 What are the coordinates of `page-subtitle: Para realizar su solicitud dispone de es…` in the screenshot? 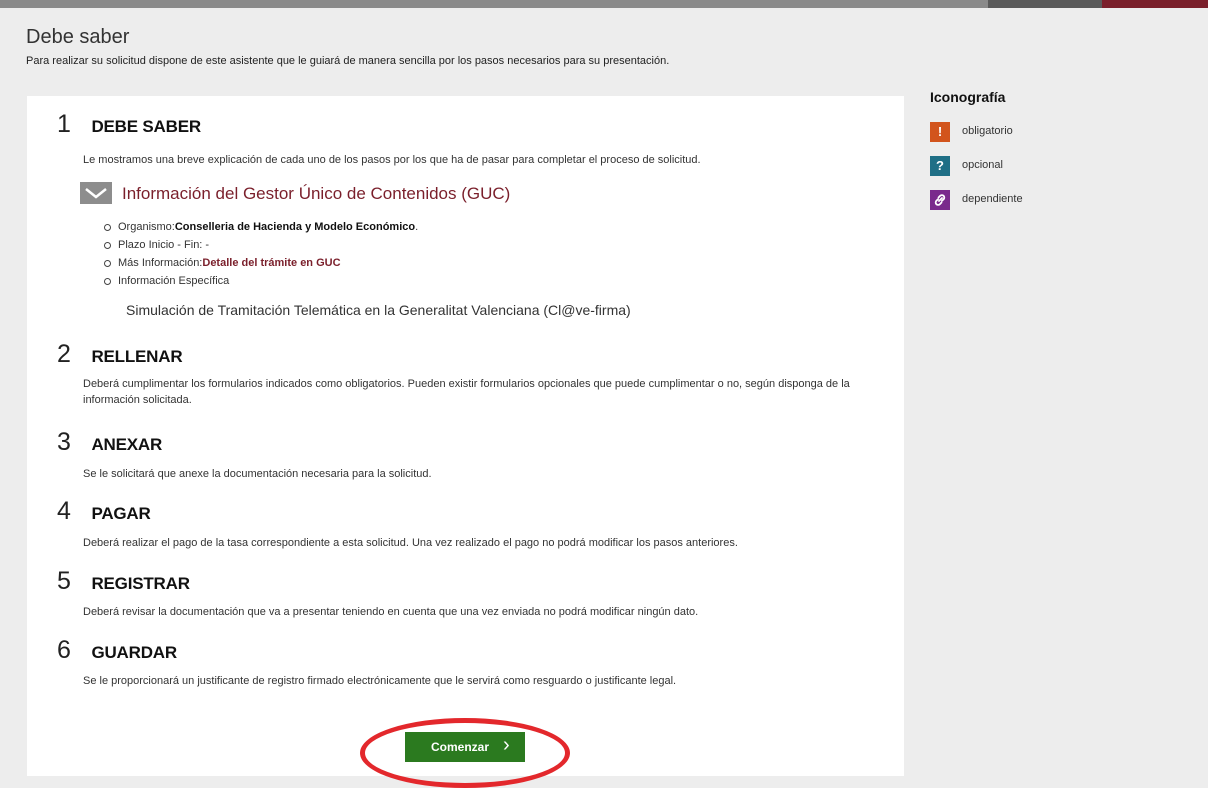 It's located at (348, 61).